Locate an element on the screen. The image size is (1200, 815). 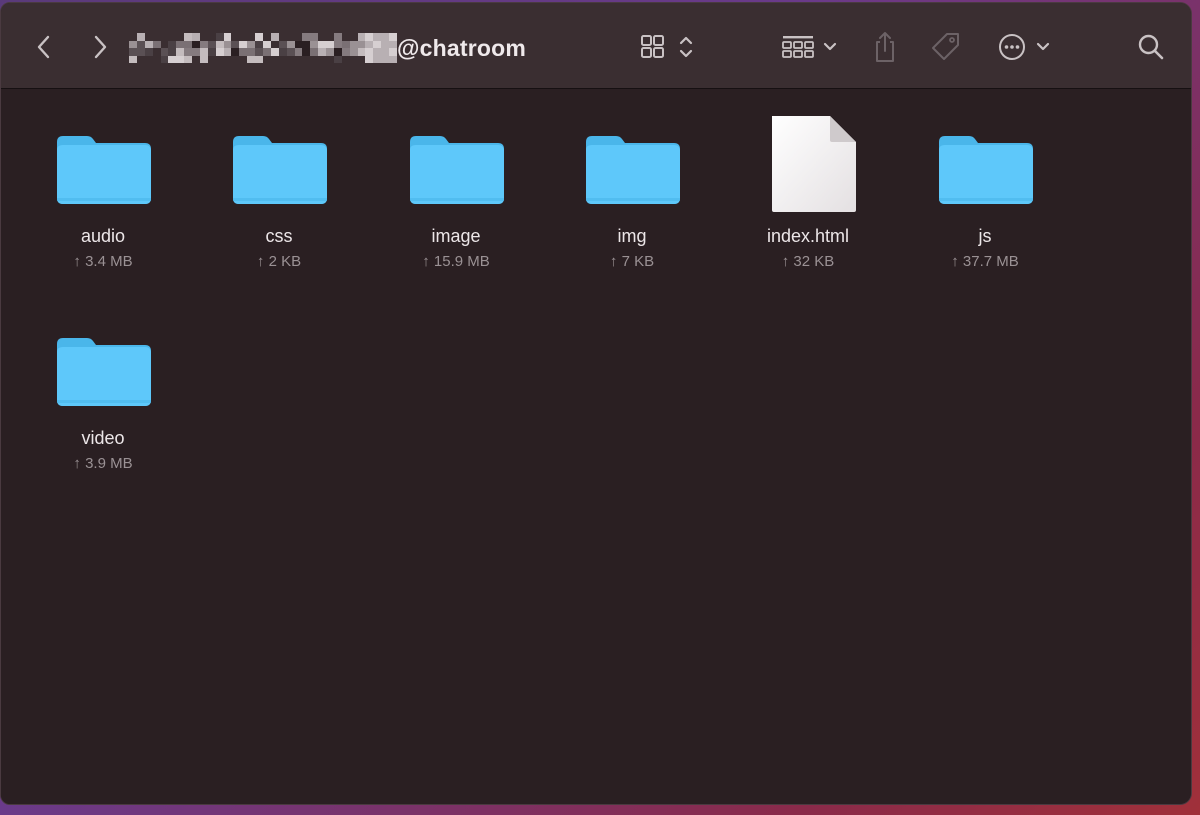
item-size: ↑ 32 KB is located at coordinates (808, 261).